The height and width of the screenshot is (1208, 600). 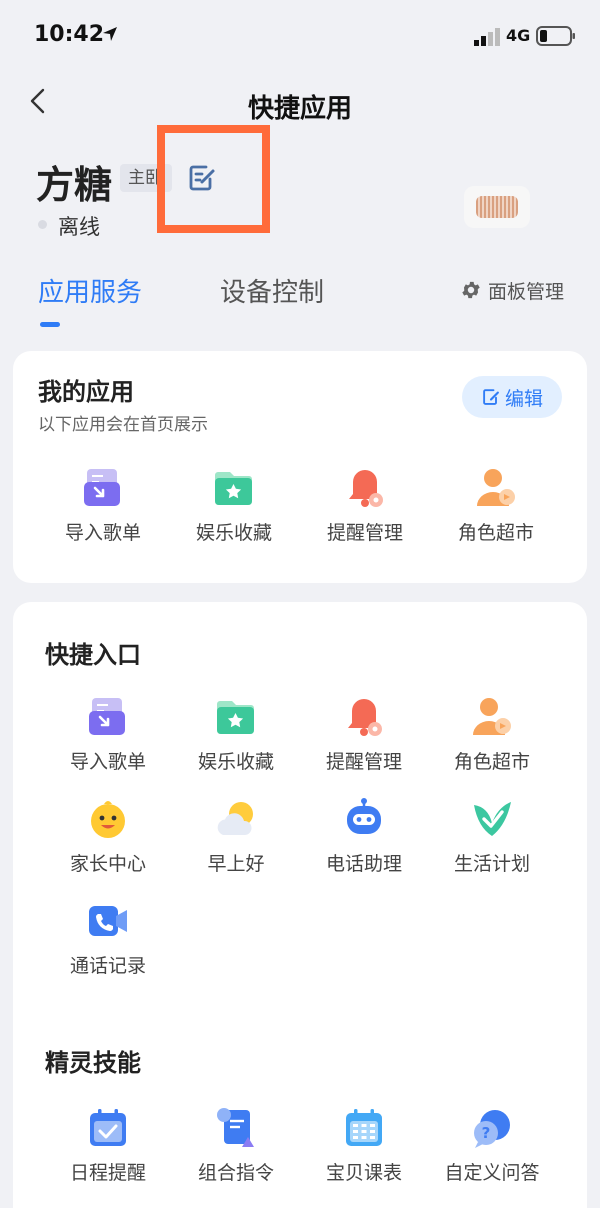 What do you see at coordinates (364, 816) in the screenshot?
I see `phone-assistant-icon` at bounding box center [364, 816].